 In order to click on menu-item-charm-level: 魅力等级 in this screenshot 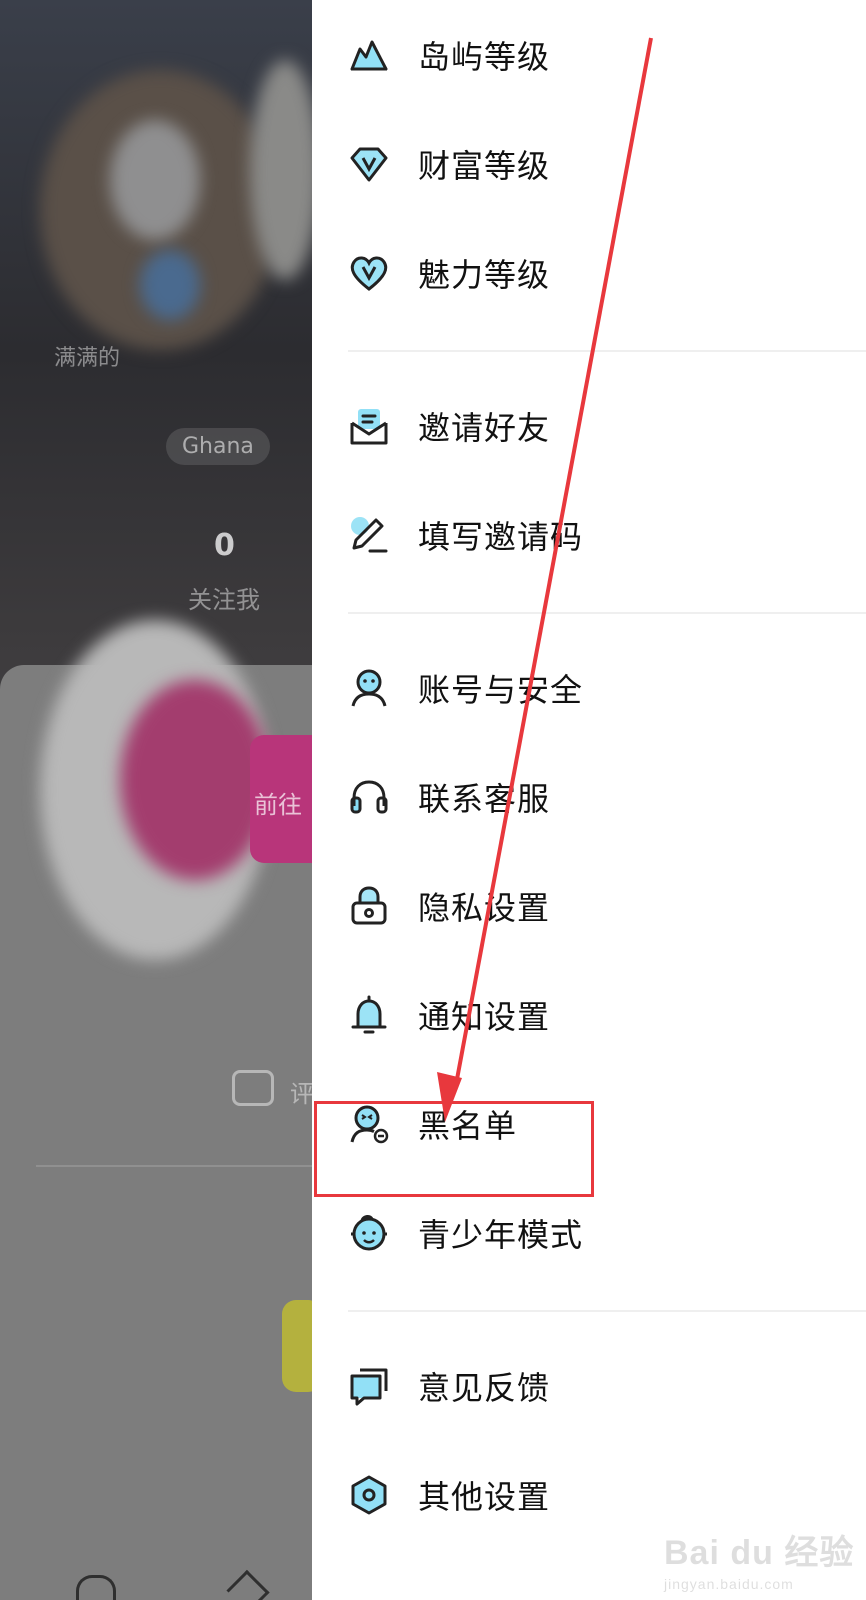, I will do `click(589, 272)`.